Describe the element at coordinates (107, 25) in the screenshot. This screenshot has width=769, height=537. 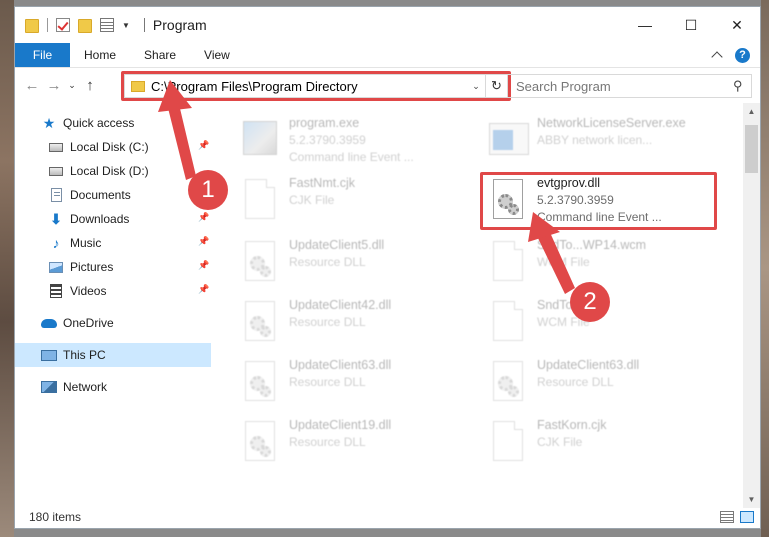
I see `properties-icon` at that location.